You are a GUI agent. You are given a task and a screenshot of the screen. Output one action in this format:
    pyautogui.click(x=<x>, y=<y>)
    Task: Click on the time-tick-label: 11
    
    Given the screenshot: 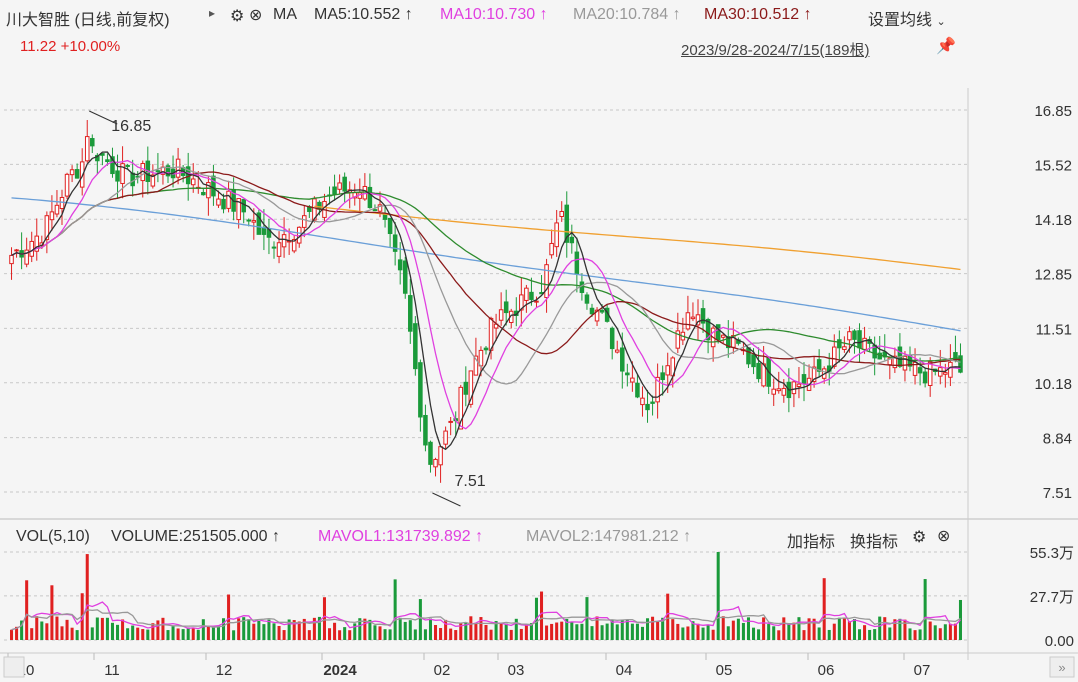 What is the action you would take?
    pyautogui.click(x=112, y=670)
    